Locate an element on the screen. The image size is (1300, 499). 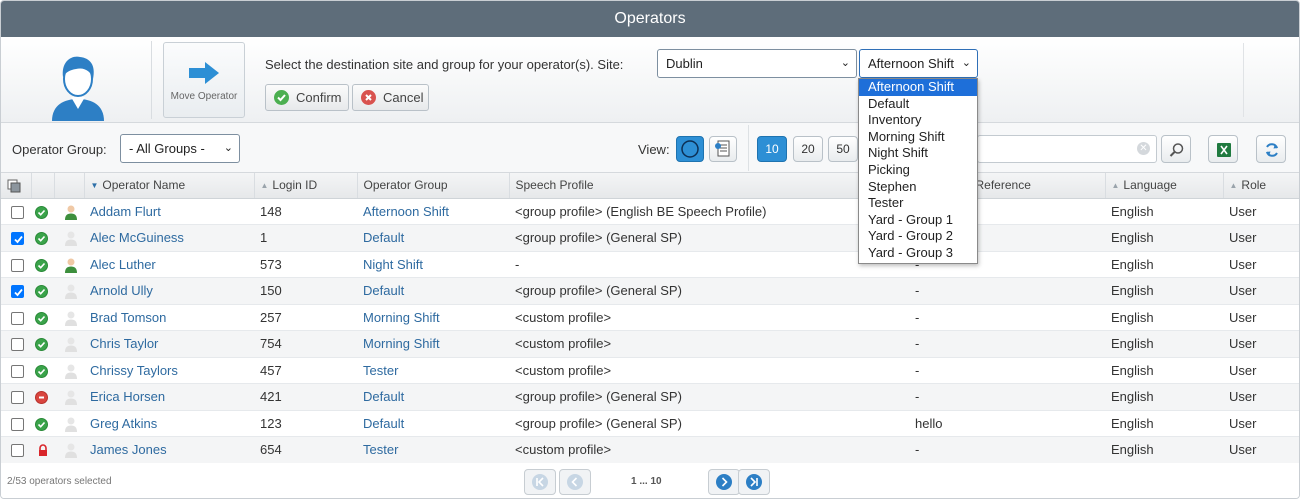
reference-cell: - is located at coordinates (1007, 370).